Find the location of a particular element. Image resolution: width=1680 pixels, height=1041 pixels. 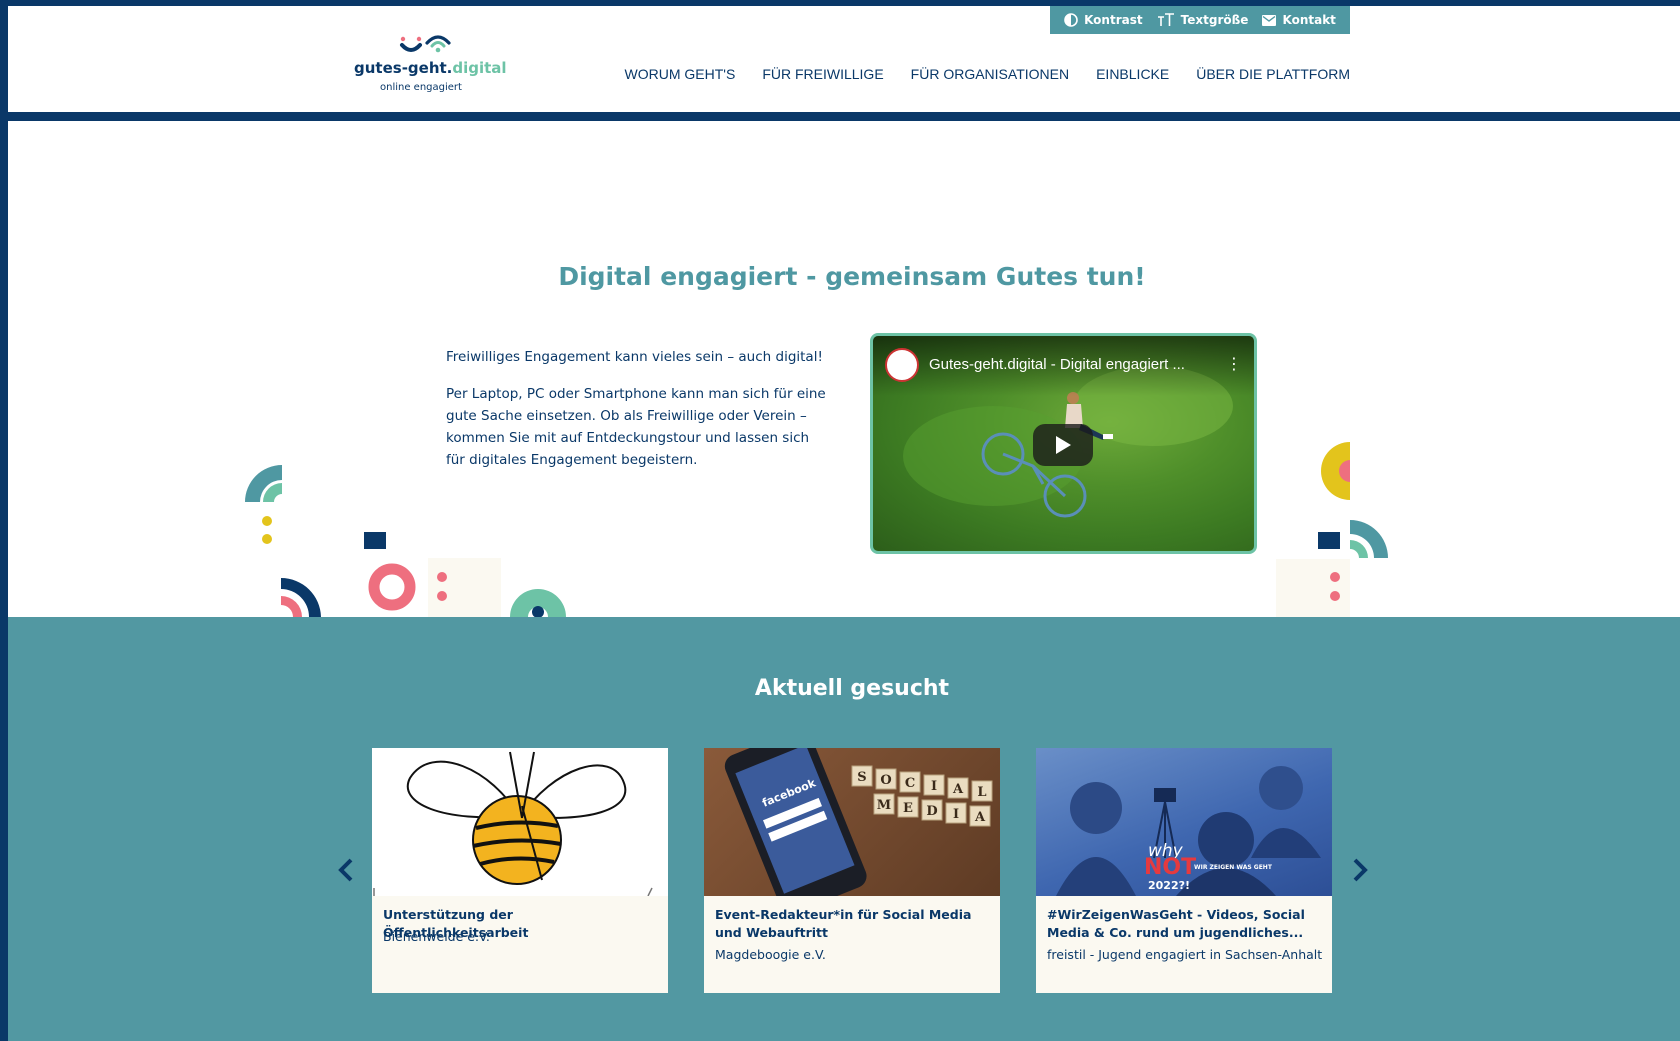

play-icon is located at coordinates (1063, 445).